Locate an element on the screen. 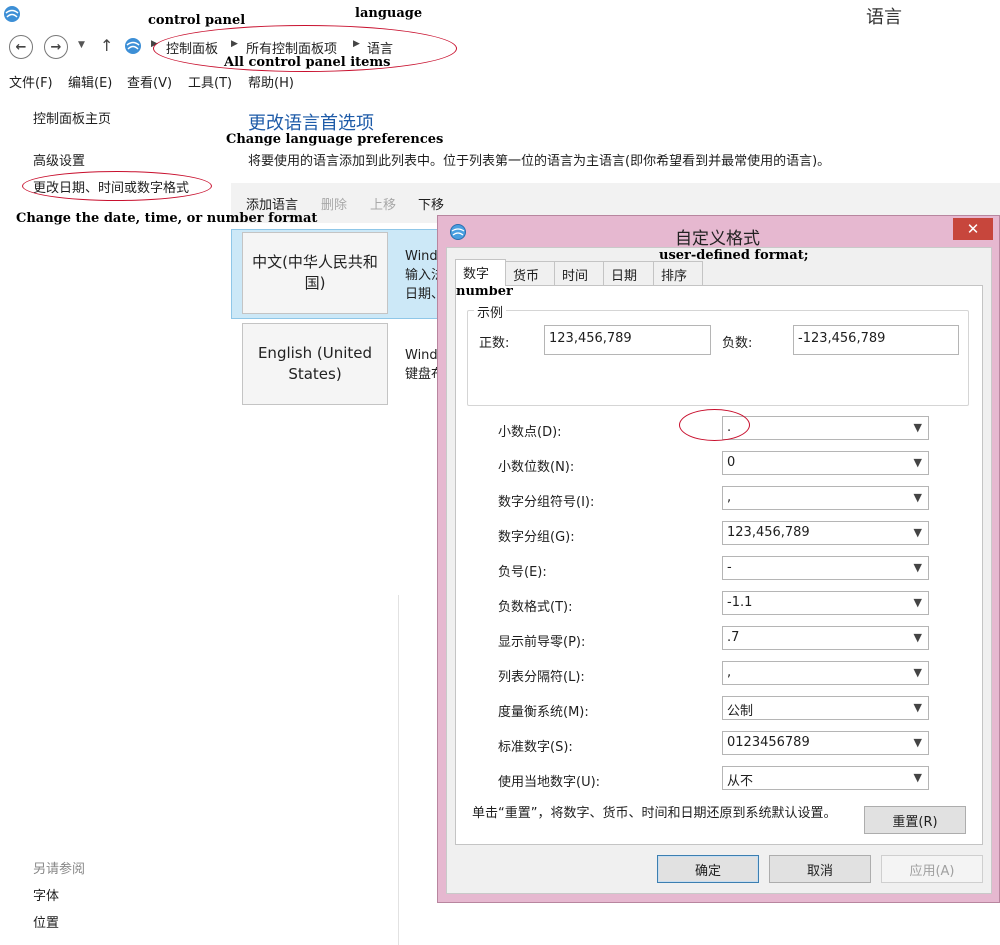  native-digits-select: 从不 ▼ is located at coordinates (825, 778).